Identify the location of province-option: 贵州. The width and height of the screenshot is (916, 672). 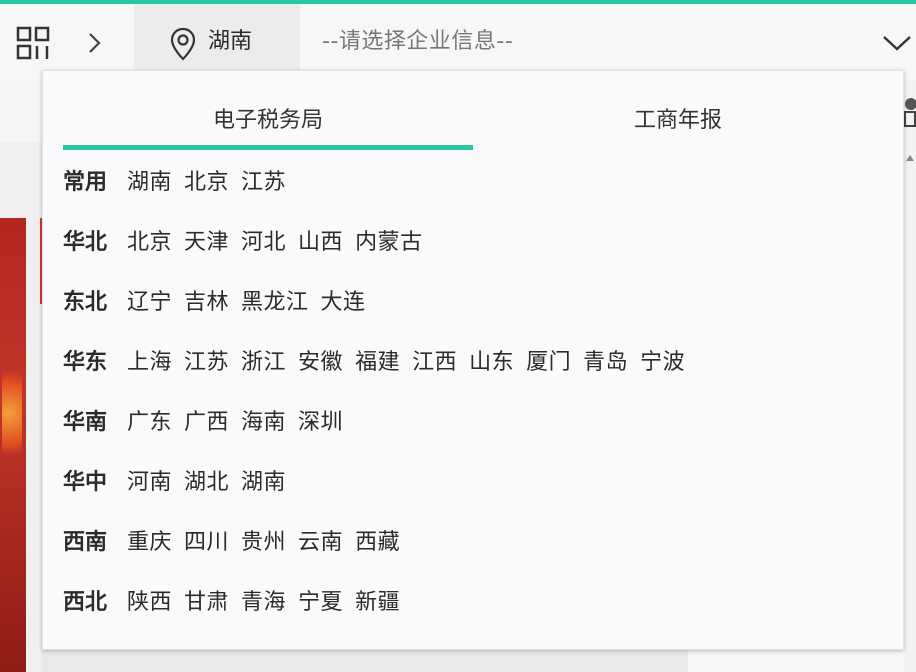
(263, 543).